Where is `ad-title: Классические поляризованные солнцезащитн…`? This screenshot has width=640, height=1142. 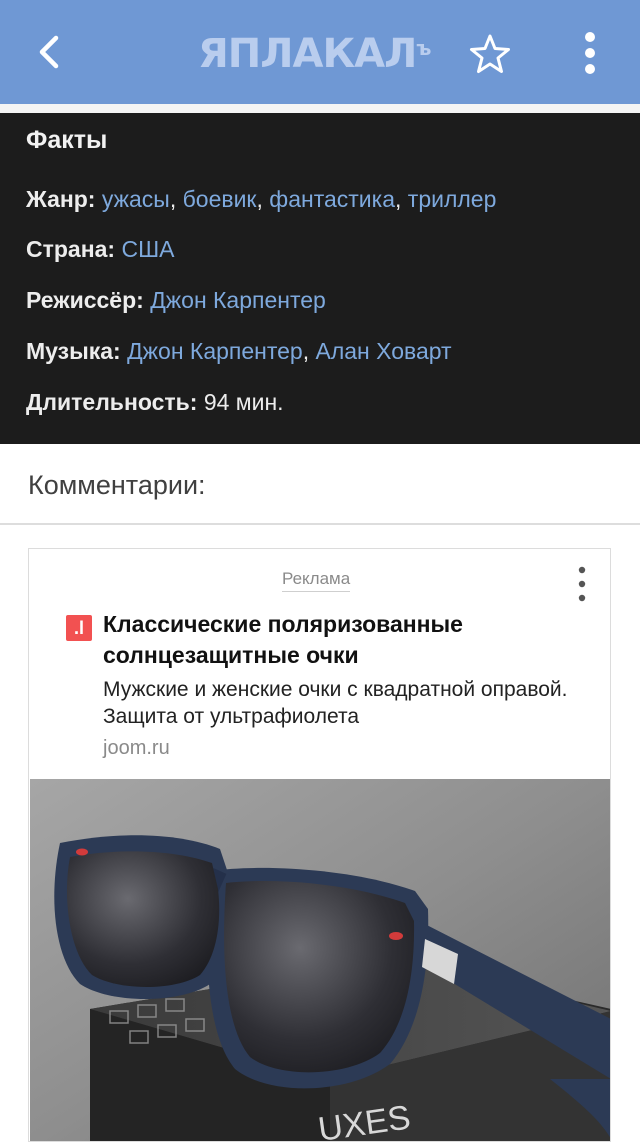
ad-title: Классические поляризованные солнцезащитн… is located at coordinates (338, 640).